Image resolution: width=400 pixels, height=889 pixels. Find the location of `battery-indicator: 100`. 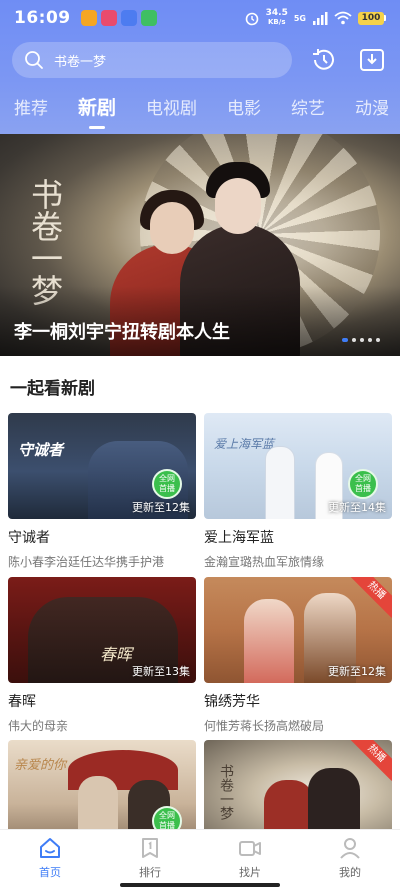

battery-indicator: 100 is located at coordinates (372, 18).